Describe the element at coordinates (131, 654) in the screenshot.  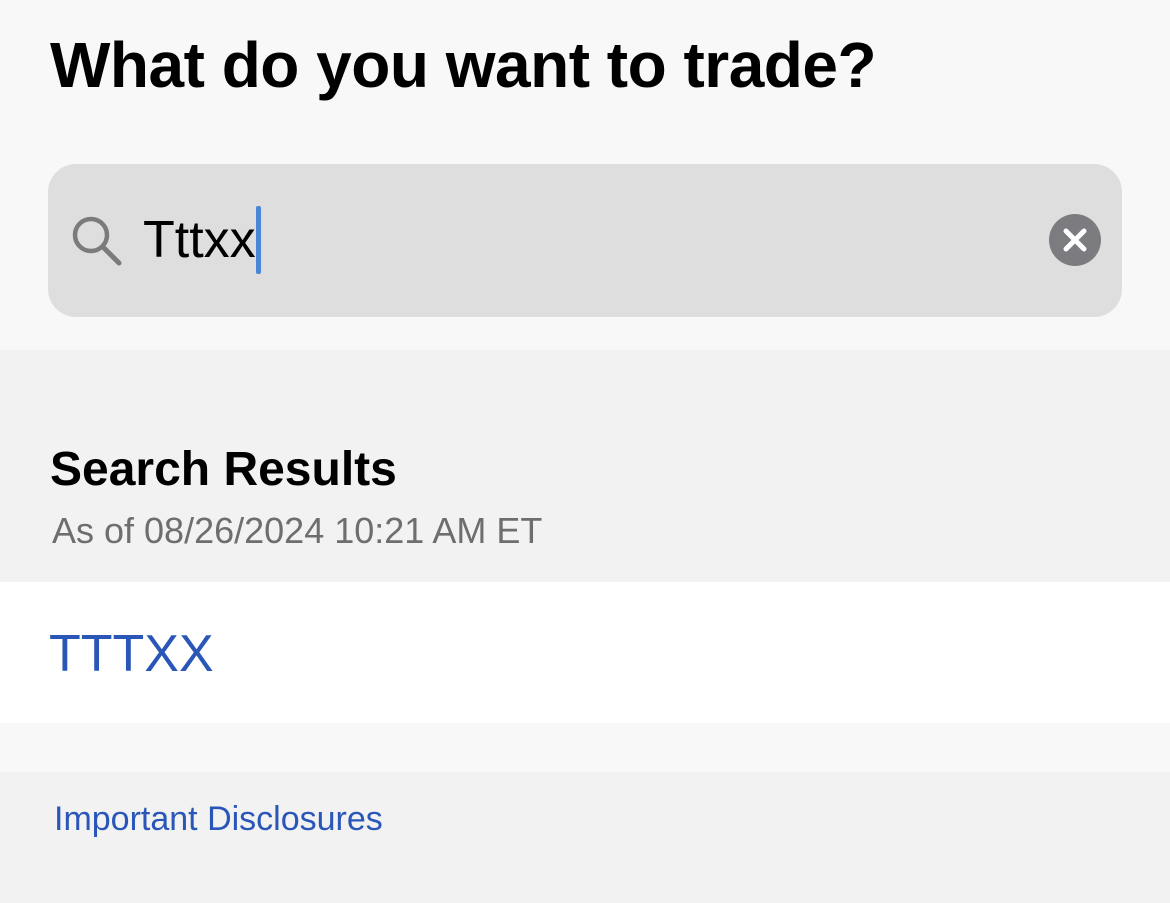
I see `result-symbol-link: TTTXX` at that location.